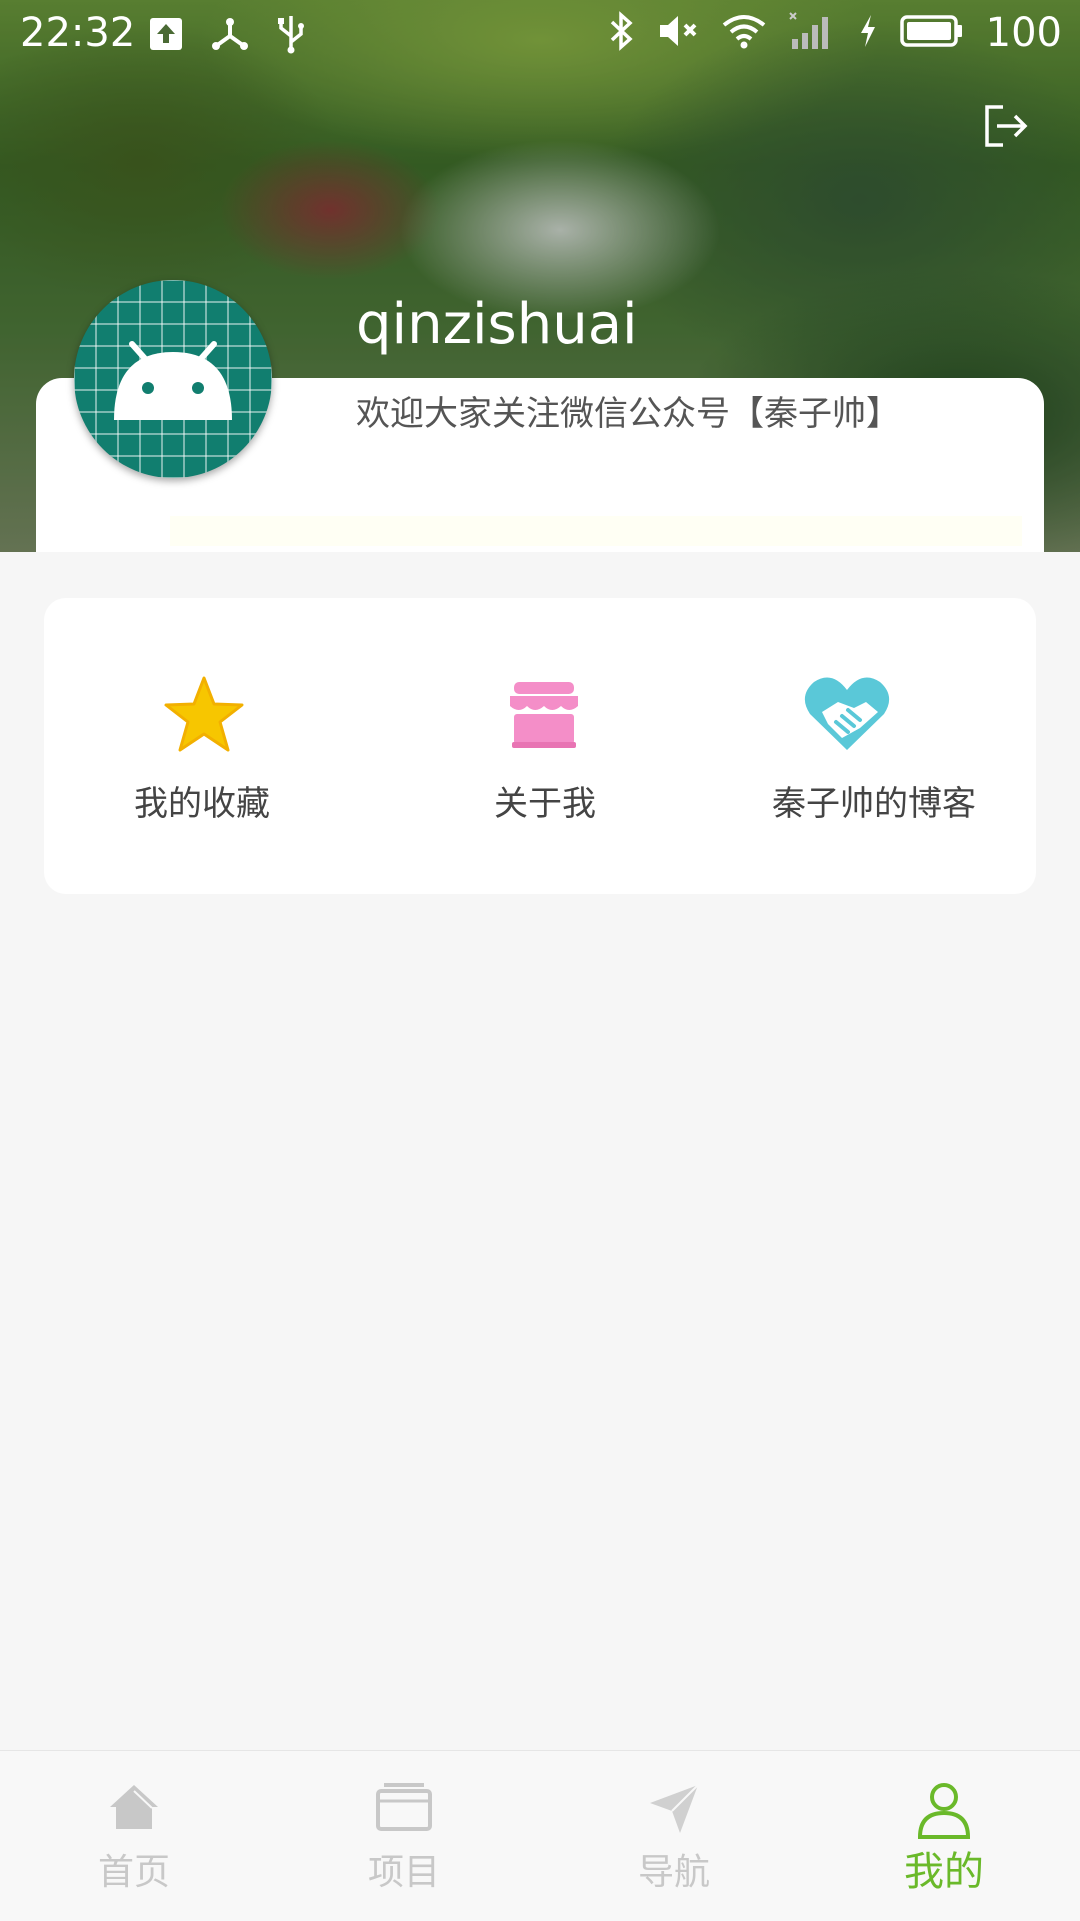 This screenshot has width=1080, height=1921. What do you see at coordinates (1023, 33) in the screenshot?
I see `battery-level: 100` at bounding box center [1023, 33].